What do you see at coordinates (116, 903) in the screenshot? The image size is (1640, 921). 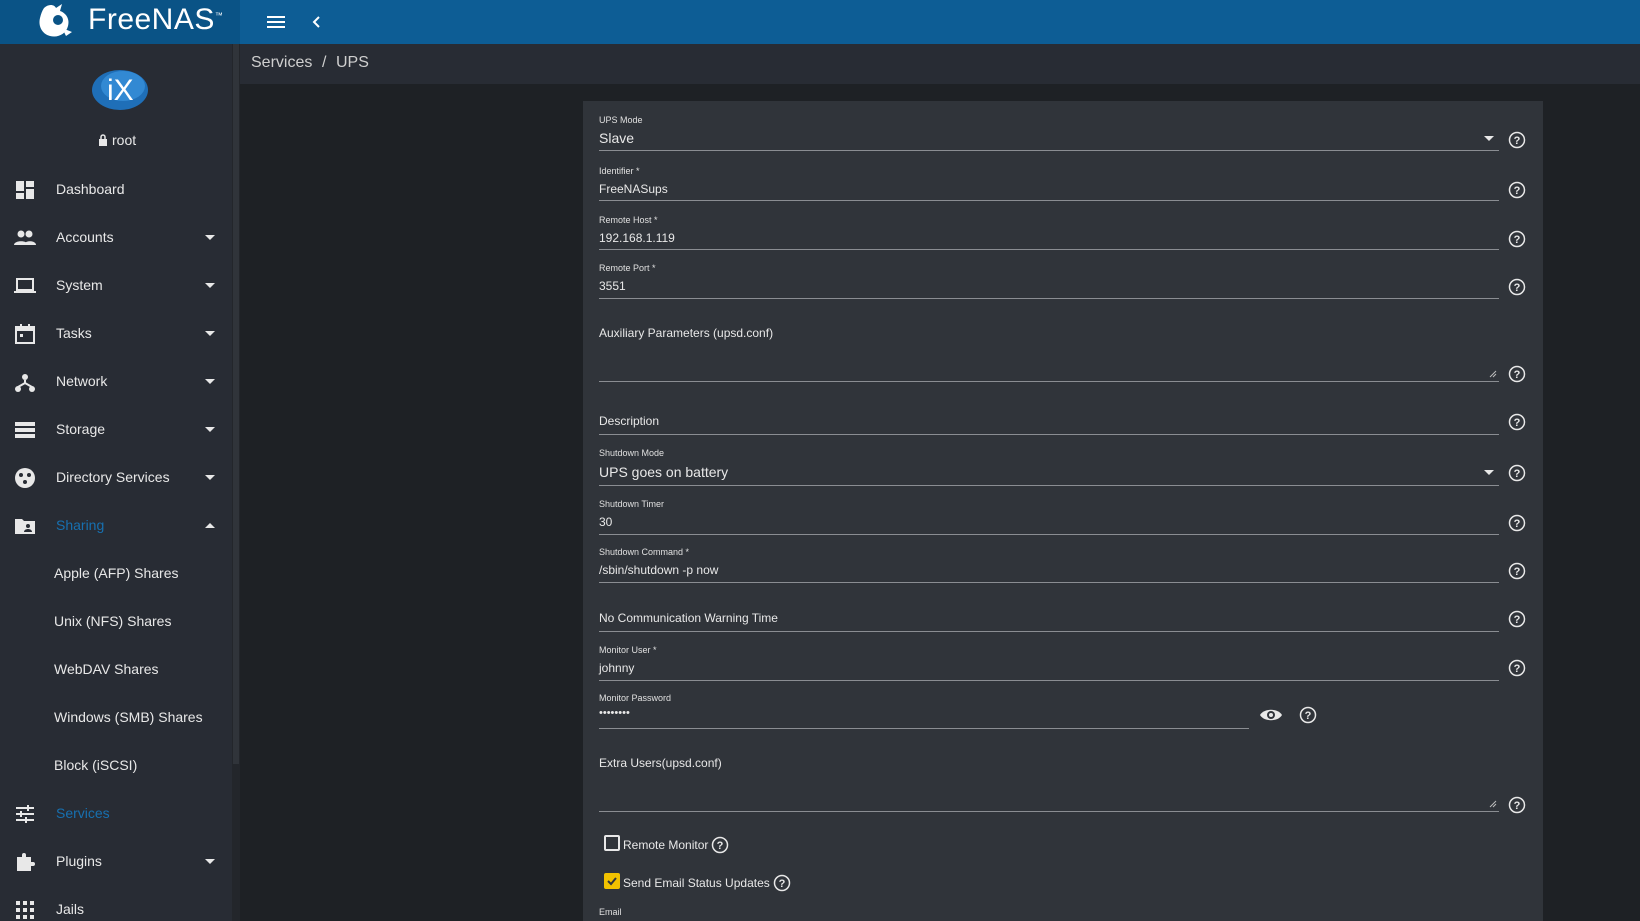 I see `nav-jails: Jails` at bounding box center [116, 903].